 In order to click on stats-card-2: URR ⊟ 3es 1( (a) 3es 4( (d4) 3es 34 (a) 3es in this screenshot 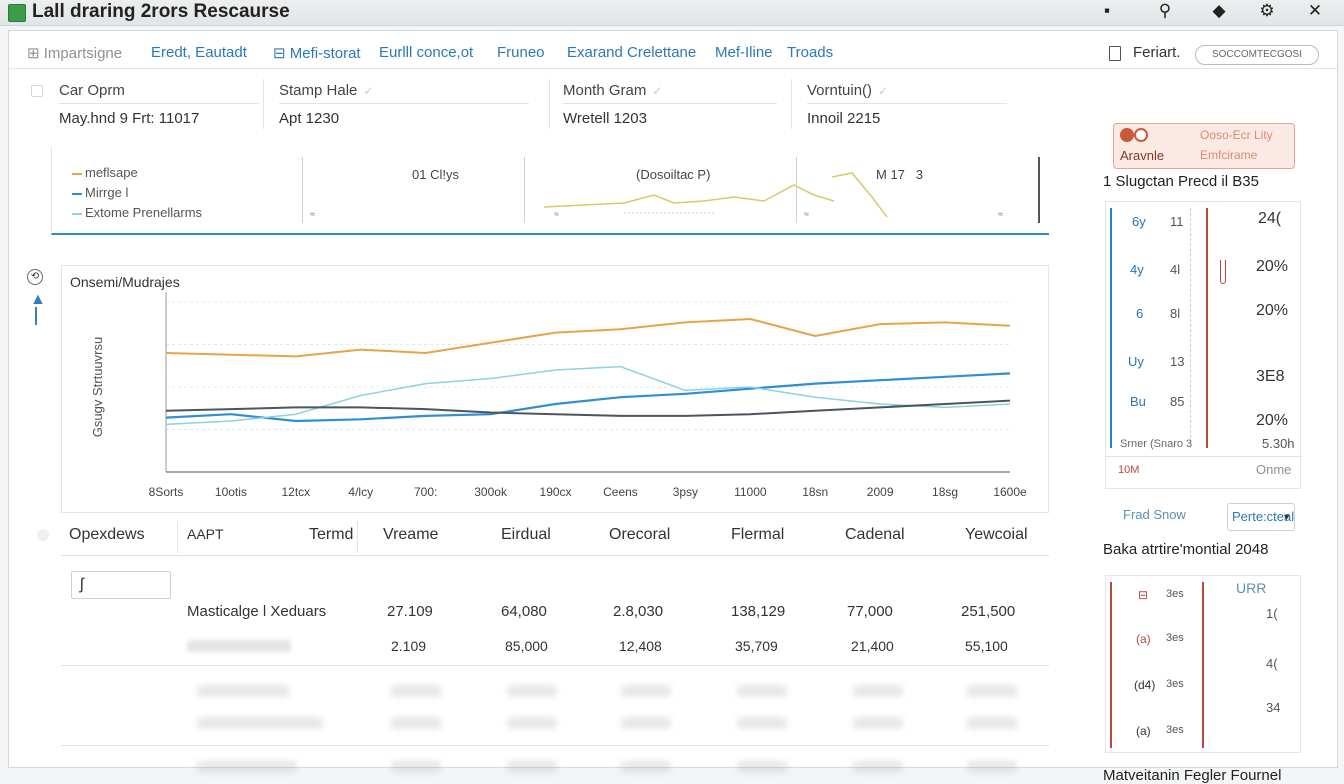, I will do `click(1203, 664)`.